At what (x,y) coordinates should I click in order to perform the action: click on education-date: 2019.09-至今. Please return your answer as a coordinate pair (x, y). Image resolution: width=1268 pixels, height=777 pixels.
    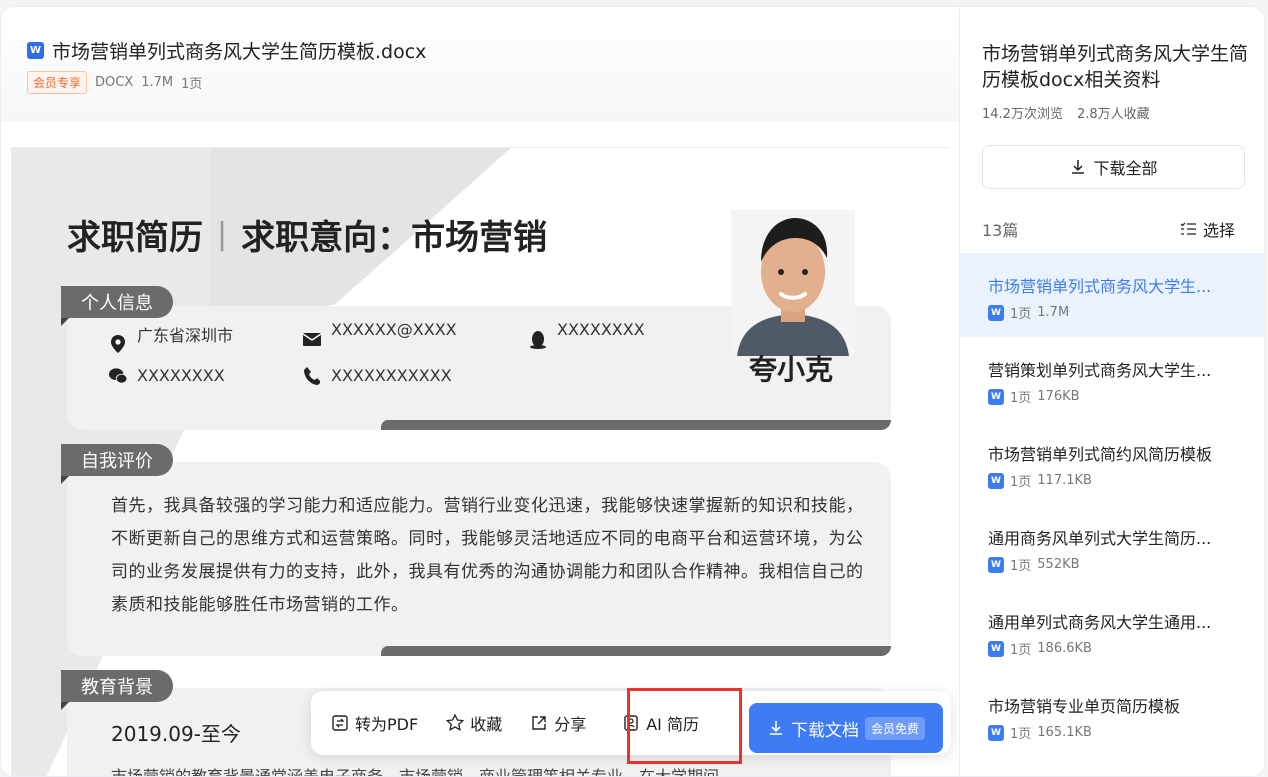
    Looking at the image, I should click on (176, 734).